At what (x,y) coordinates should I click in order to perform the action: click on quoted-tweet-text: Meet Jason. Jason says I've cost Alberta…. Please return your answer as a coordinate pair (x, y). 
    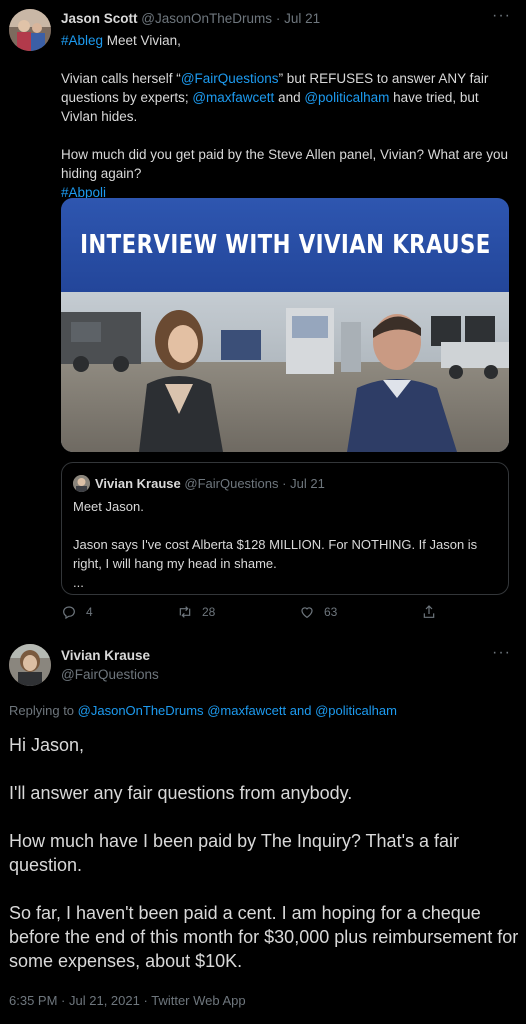
    Looking at the image, I should click on (286, 544).